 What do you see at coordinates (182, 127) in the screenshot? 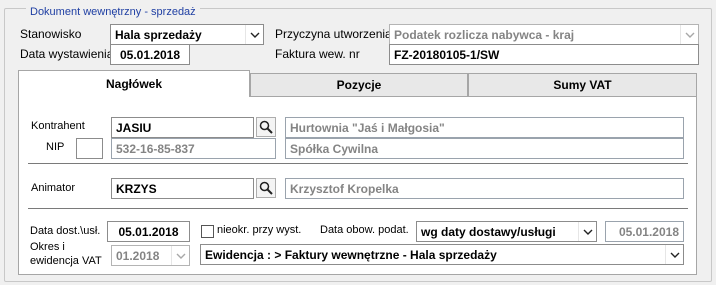
I see `kontrahent-code-input: JASIU` at bounding box center [182, 127].